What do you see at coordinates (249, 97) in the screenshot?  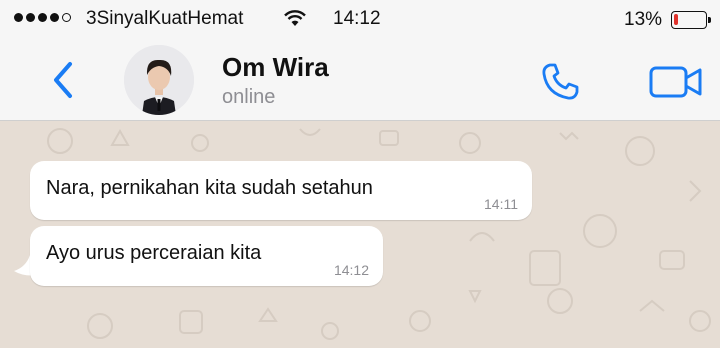 I see `contact-status: online` at bounding box center [249, 97].